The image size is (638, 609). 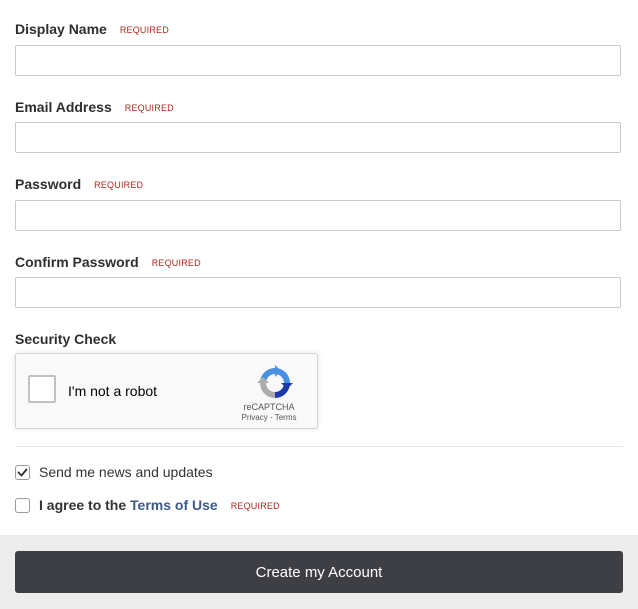 I want to click on recaptcha-label: I'm not a robot, so click(x=113, y=391).